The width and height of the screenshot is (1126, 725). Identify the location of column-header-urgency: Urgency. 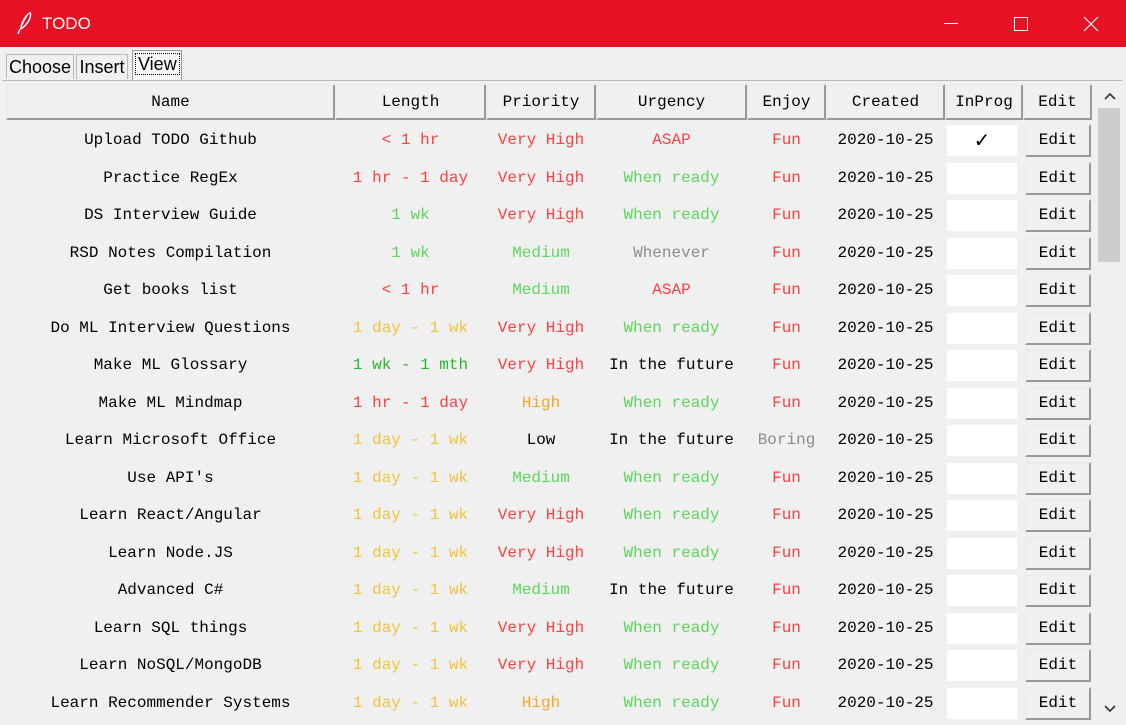
(671, 102).